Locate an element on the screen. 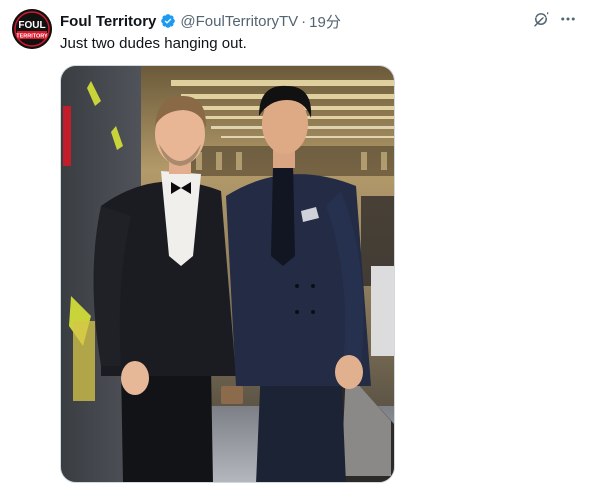 The height and width of the screenshot is (492, 594). handle: @FoulTerritoryTV is located at coordinates (239, 21).